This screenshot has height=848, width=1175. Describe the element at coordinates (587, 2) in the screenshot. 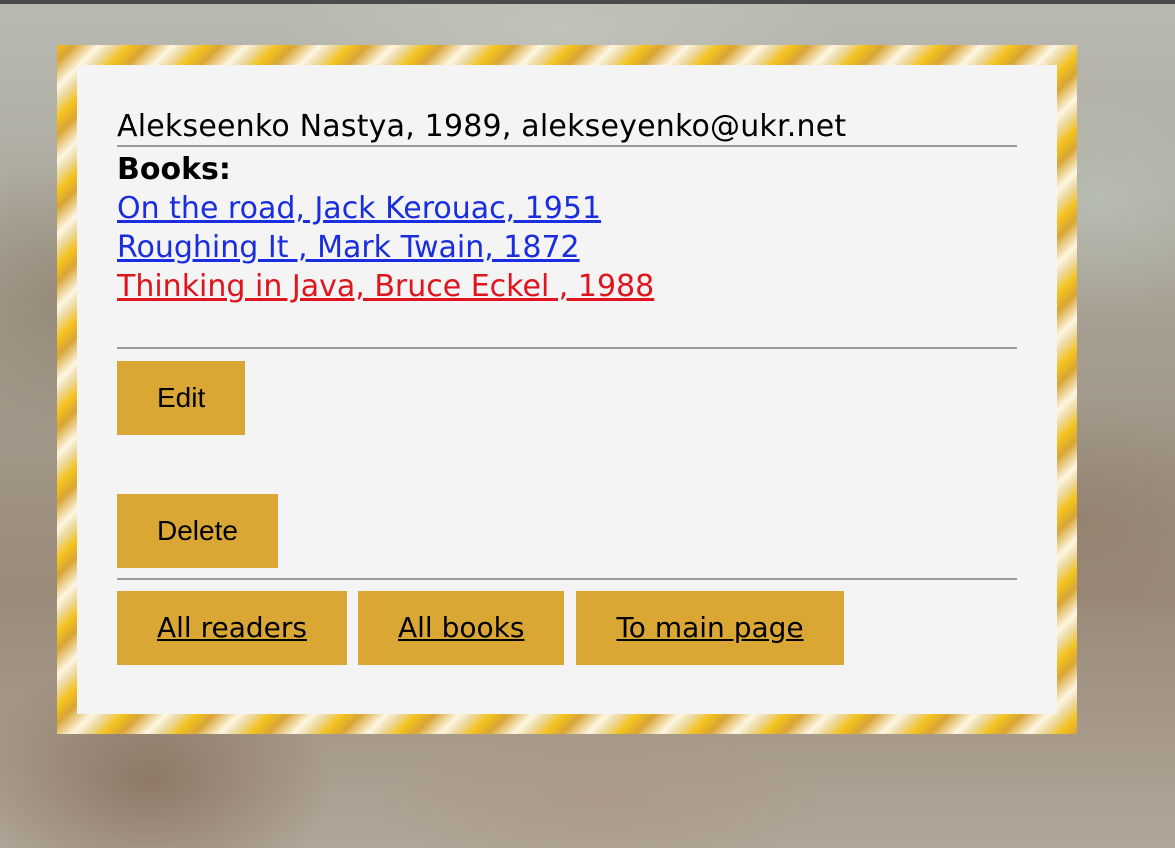

I see `window-top-bar` at that location.